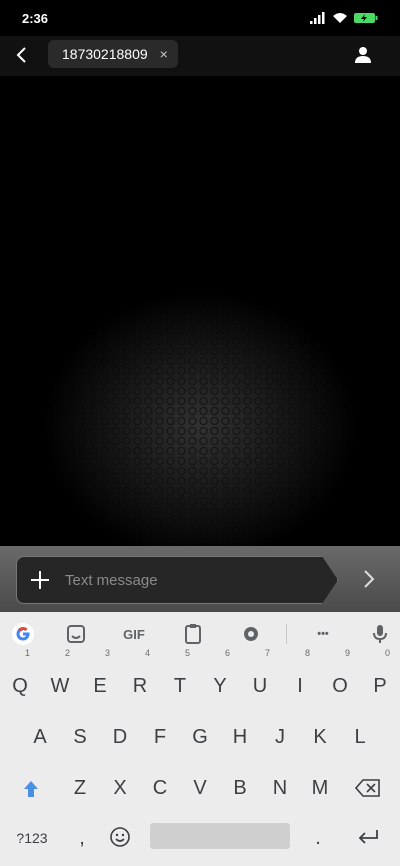 This screenshot has height=866, width=400. I want to click on key-row-1: Q1 W2 E3 R4 T5 Y6 U7 I8 O9 P0, so click(200, 679).